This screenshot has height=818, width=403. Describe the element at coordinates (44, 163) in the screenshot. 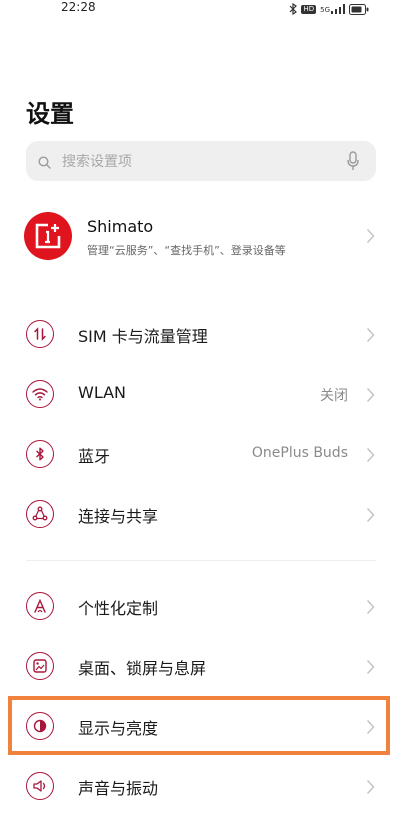

I see `search-icon` at that location.